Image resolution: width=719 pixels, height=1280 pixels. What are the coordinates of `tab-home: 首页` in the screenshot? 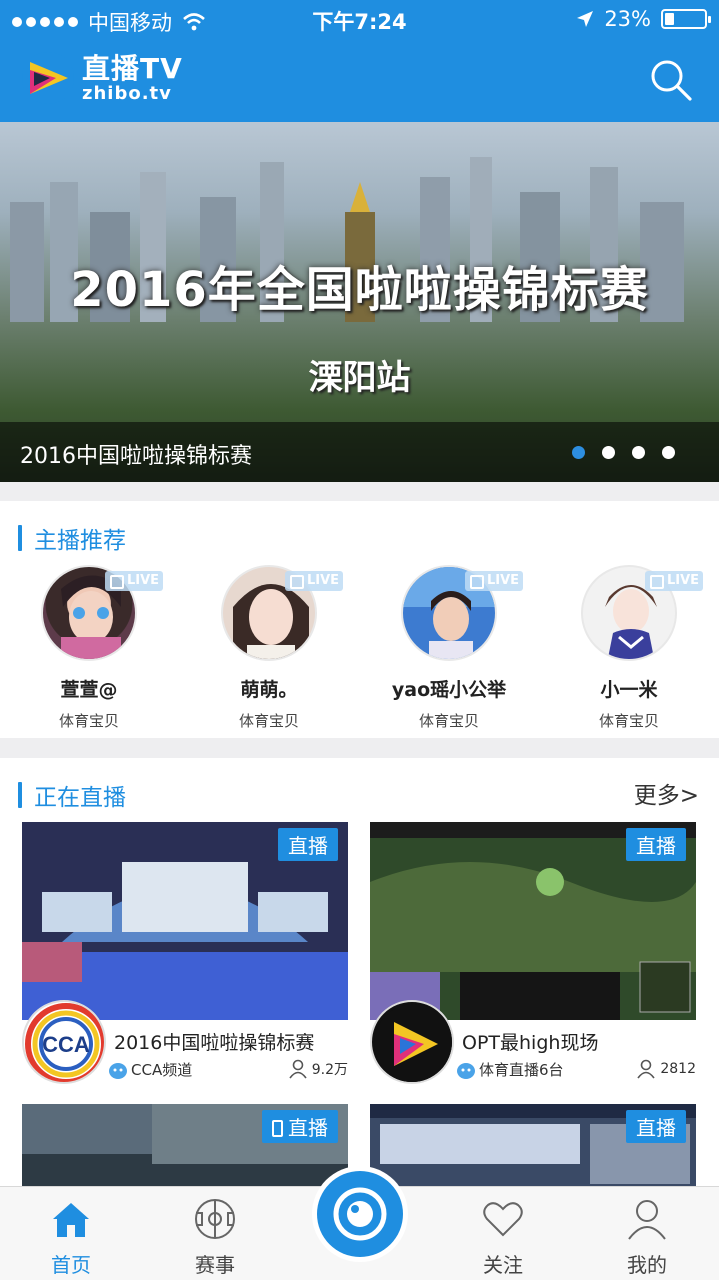 It's located at (71, 1233).